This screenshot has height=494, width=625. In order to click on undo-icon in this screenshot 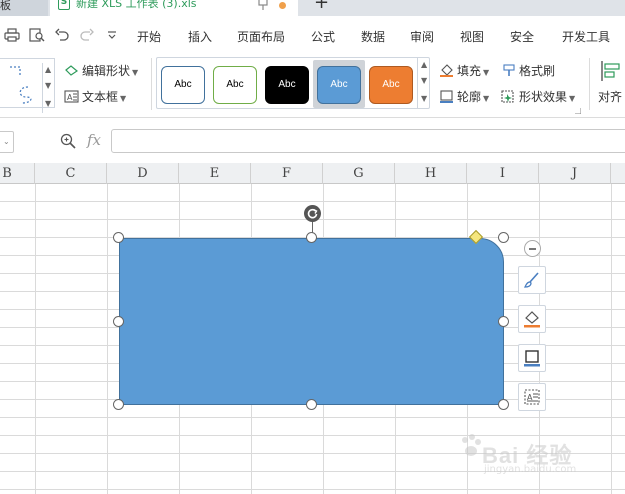, I will do `click(62, 35)`.